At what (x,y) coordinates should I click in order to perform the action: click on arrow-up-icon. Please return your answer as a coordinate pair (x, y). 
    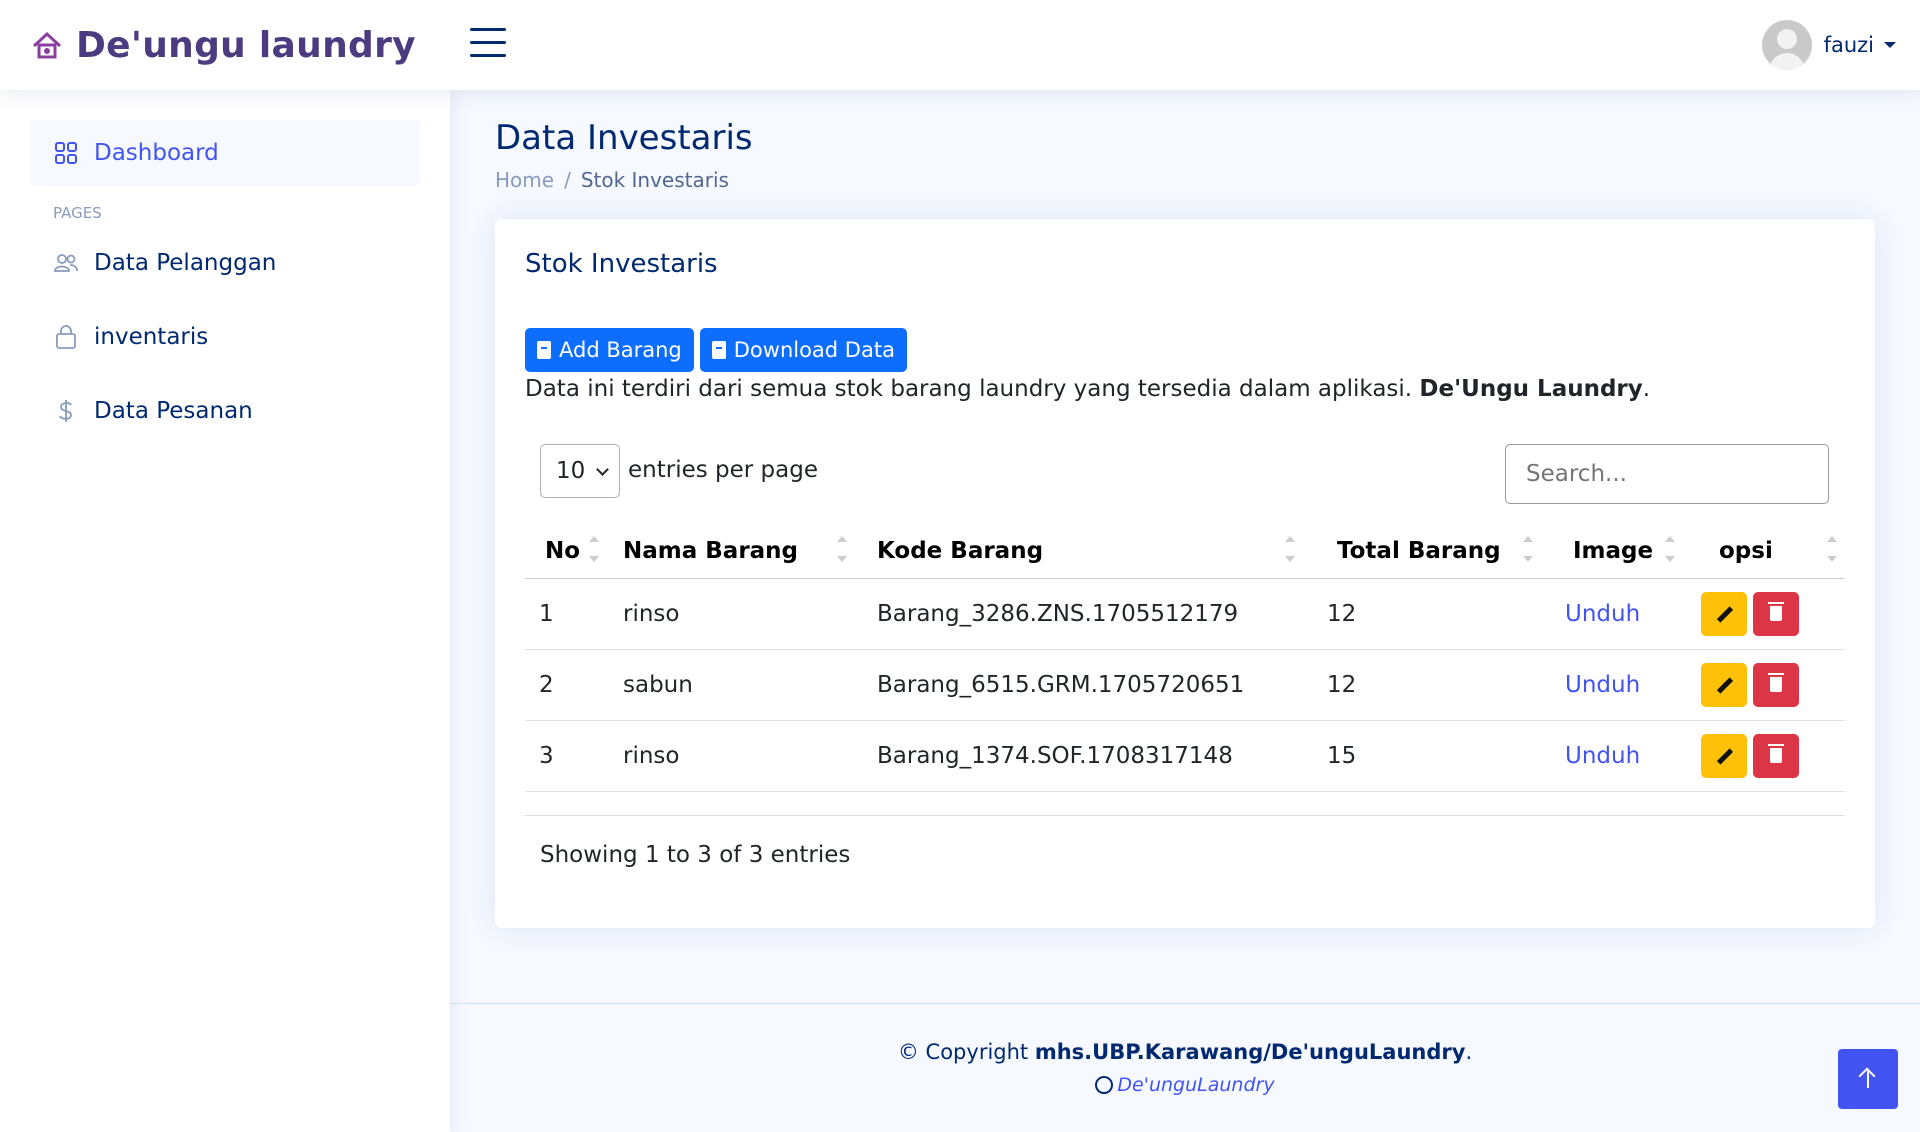
    Looking at the image, I should click on (1868, 1079).